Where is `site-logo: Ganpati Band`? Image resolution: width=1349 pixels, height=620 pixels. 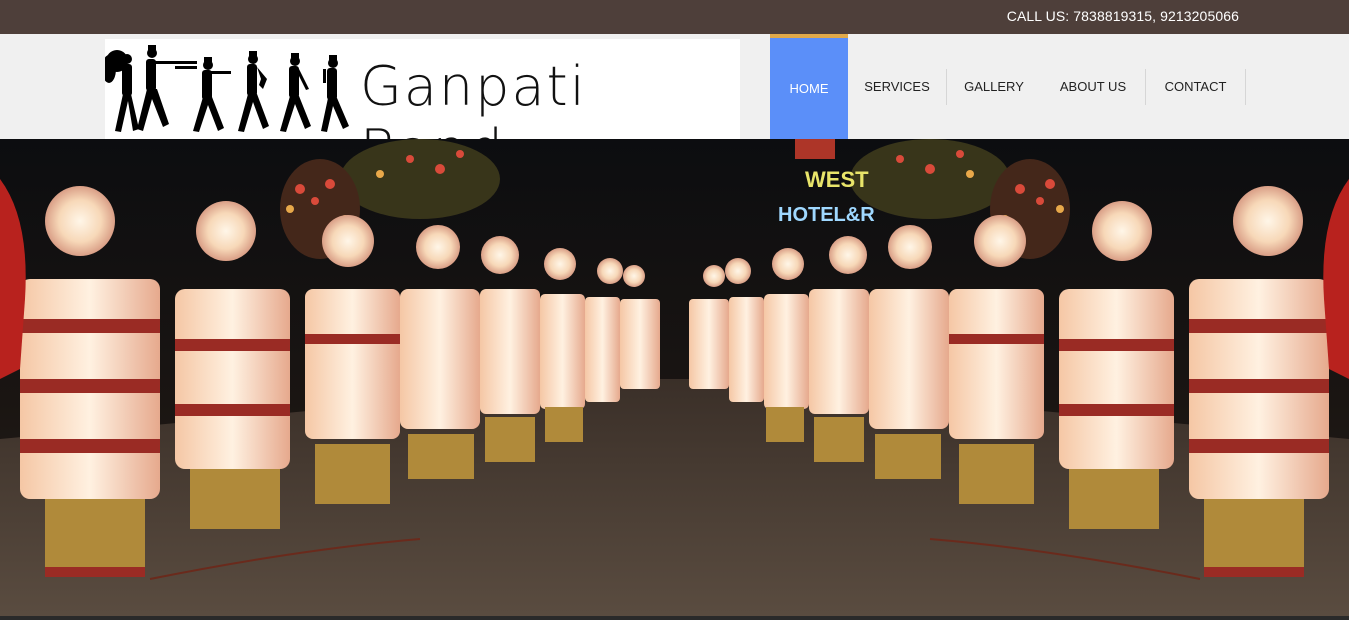
site-logo: Ganpati Band is located at coordinates (422, 110).